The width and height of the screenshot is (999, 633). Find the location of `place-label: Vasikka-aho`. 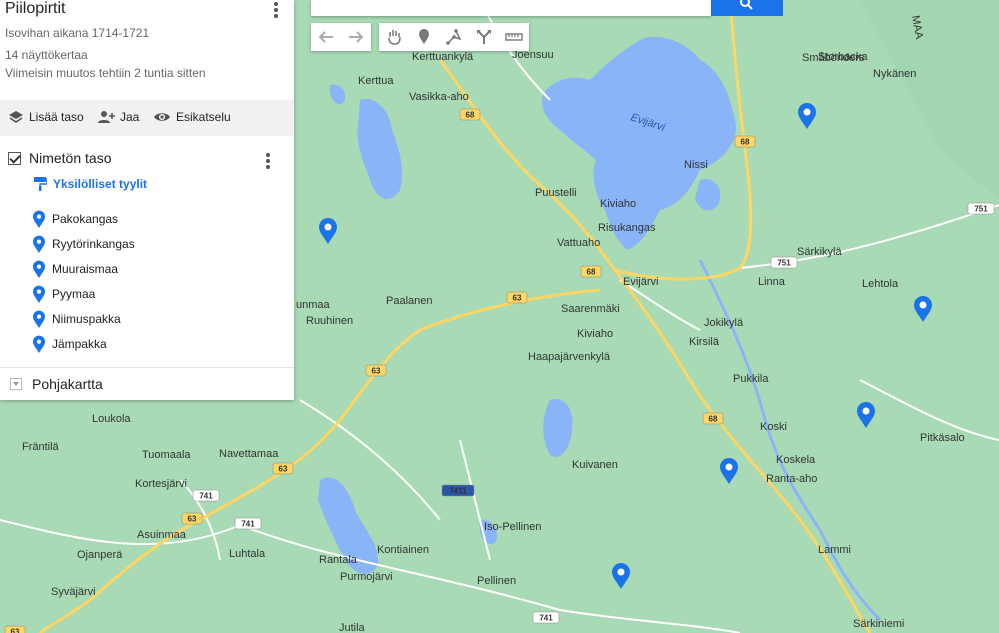

place-label: Vasikka-aho is located at coordinates (439, 97).